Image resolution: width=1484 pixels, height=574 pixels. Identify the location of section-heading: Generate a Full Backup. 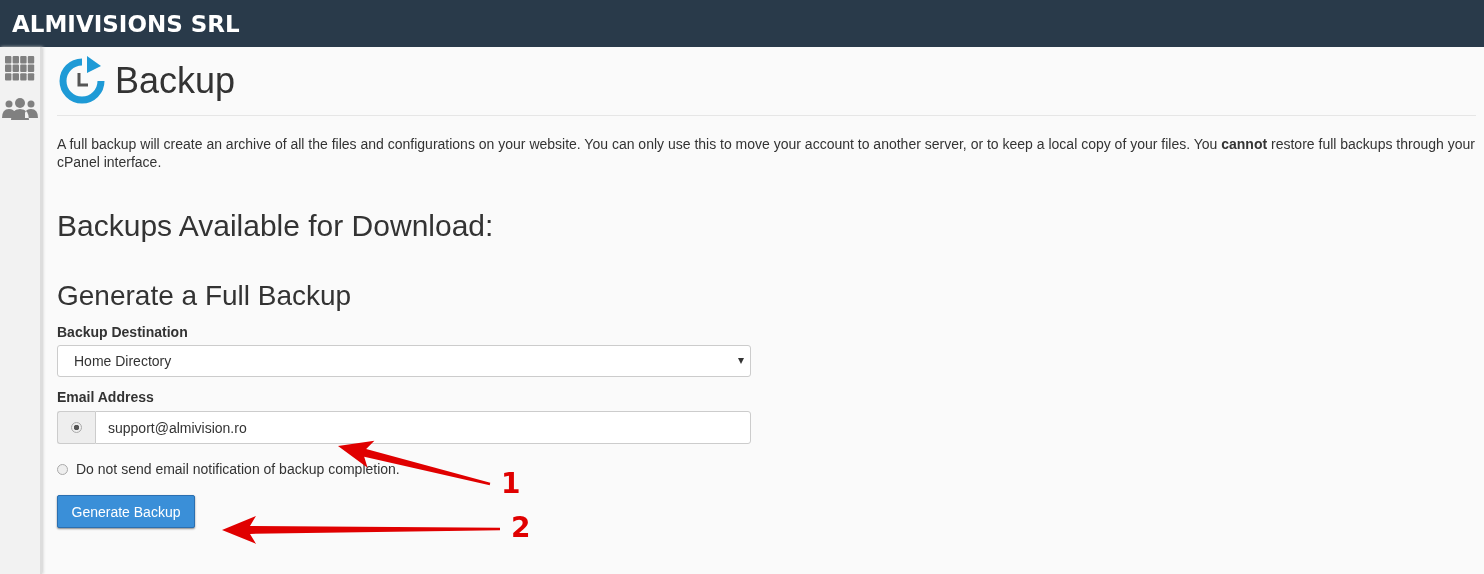
(205, 296).